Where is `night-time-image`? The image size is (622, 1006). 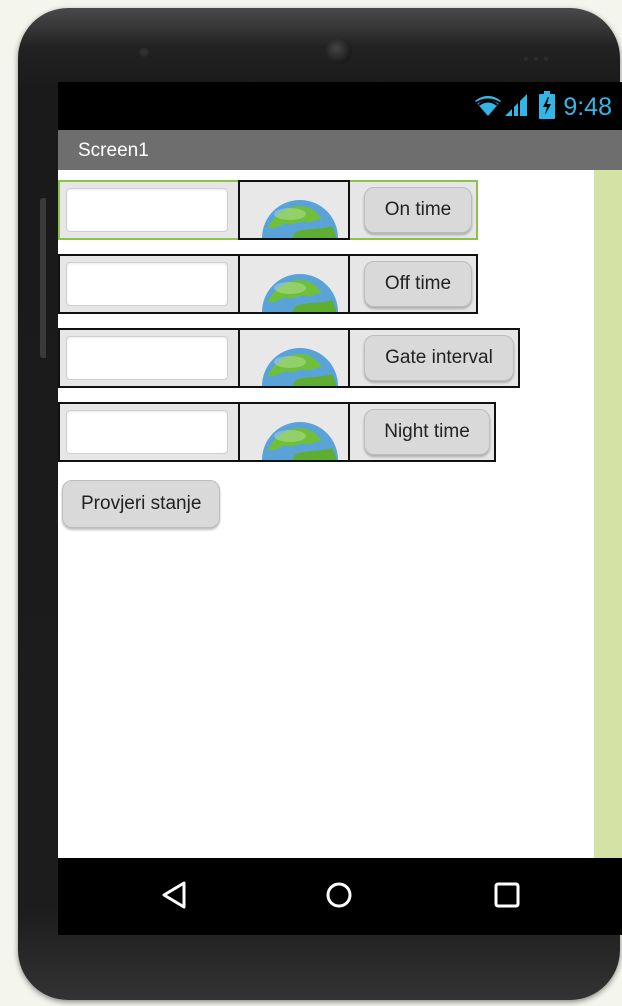
night-time-image is located at coordinates (294, 432).